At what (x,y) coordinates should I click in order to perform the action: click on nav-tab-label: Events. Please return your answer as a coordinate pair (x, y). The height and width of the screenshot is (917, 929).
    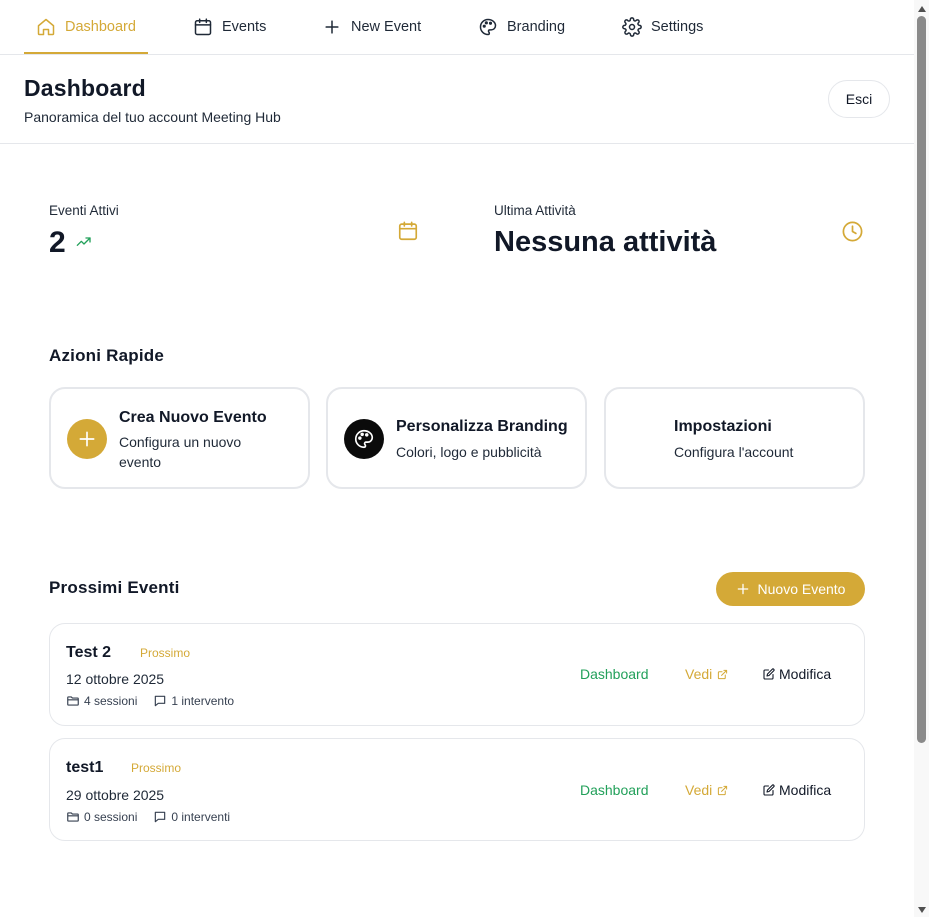
    Looking at the image, I should click on (244, 27).